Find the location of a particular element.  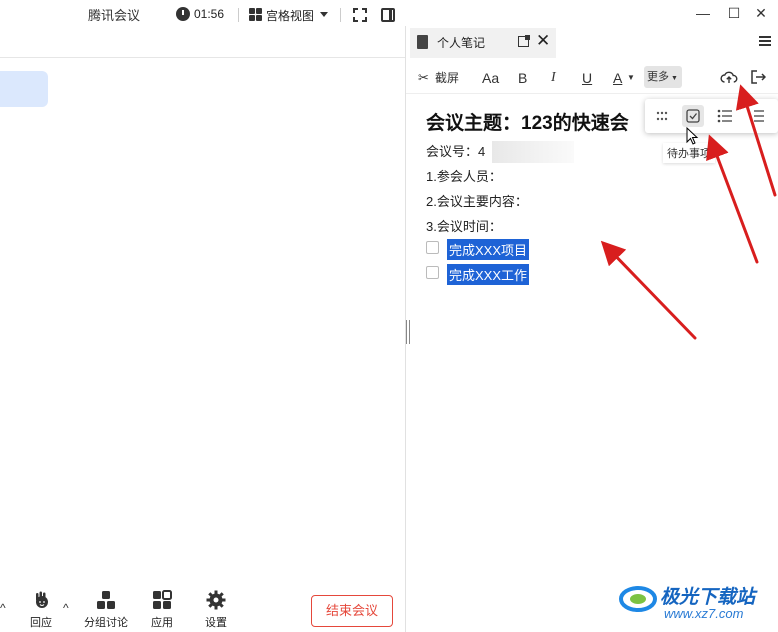

cloud-upload-icon is located at coordinates (729, 77).